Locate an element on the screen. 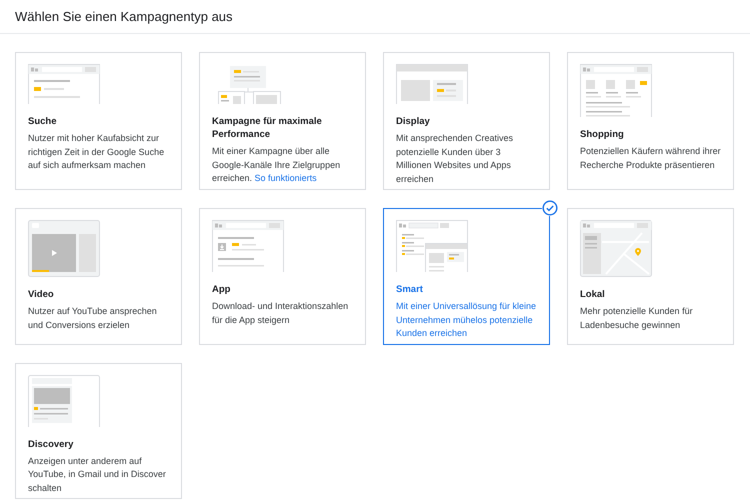 This screenshot has width=750, height=500. card-description: Nutzer auf YouTube ansprechen und Conversions erzielen is located at coordinates (93, 318).